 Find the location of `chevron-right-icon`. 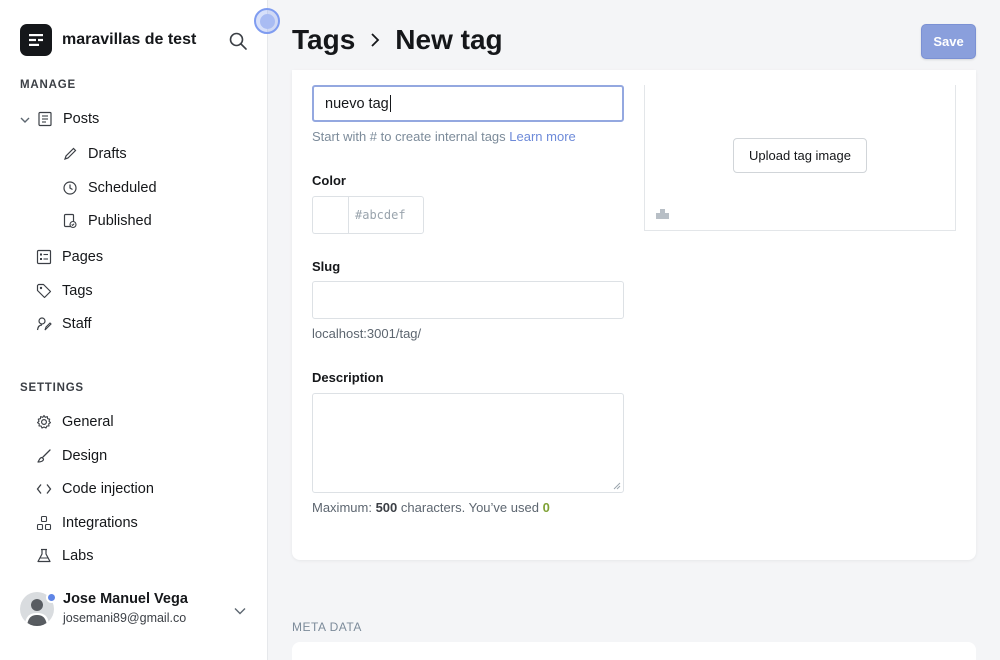

chevron-right-icon is located at coordinates (375, 40).